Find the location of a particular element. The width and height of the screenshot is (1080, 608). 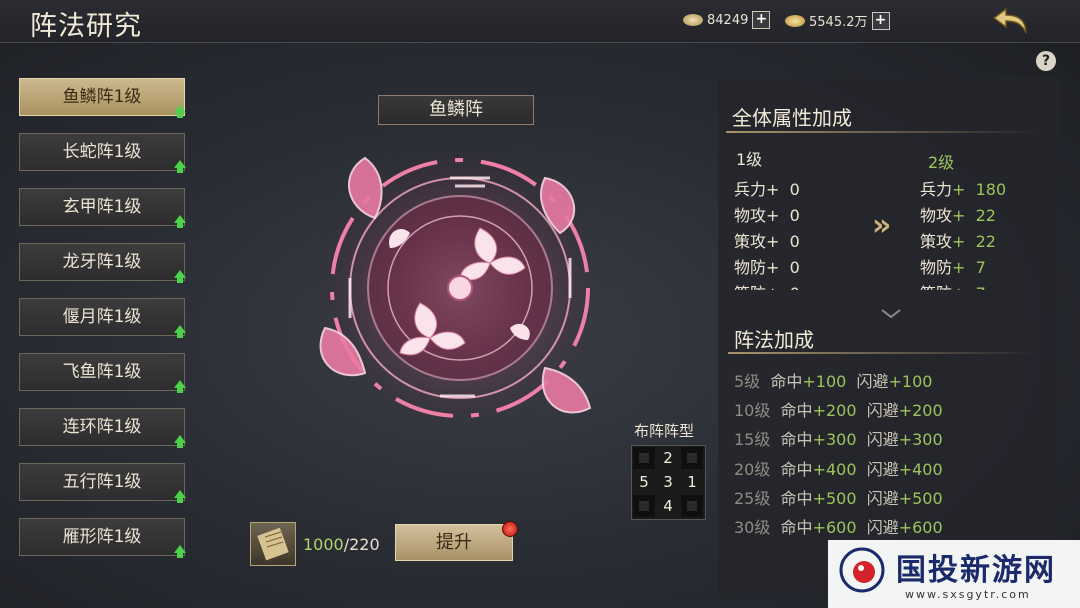

sidebar-item-label: 偃月阵1级 is located at coordinates (102, 317).